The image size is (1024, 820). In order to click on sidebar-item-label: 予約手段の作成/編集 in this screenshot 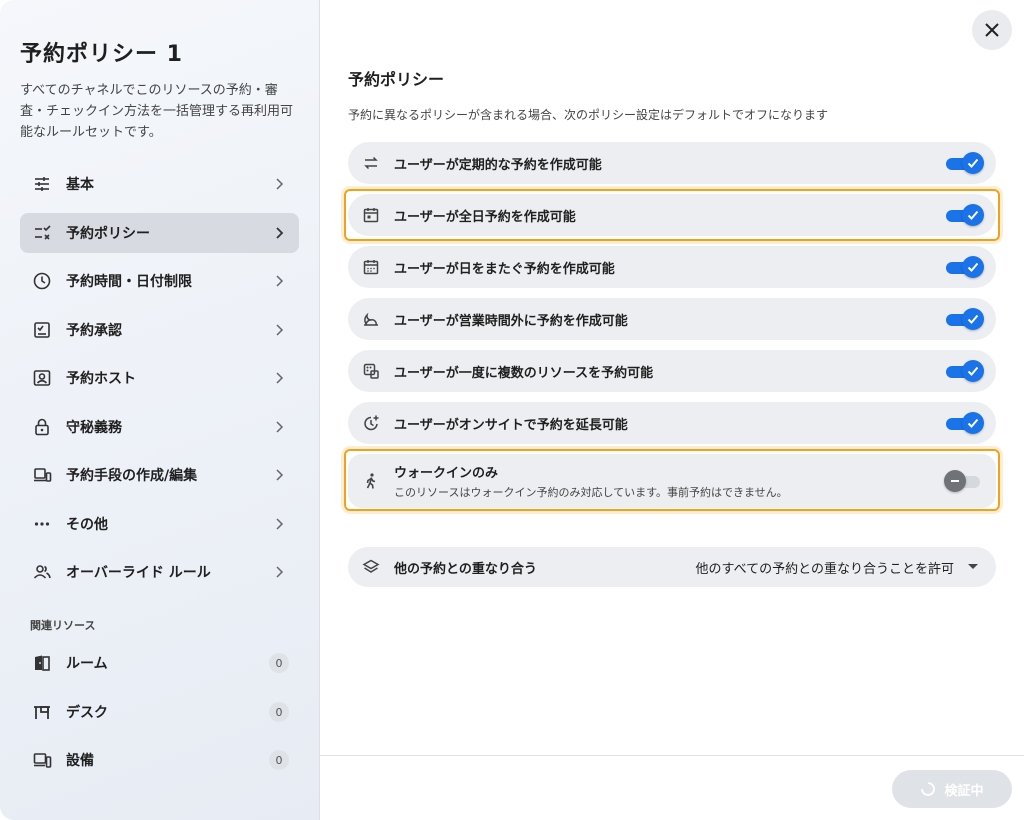, I will do `click(132, 476)`.